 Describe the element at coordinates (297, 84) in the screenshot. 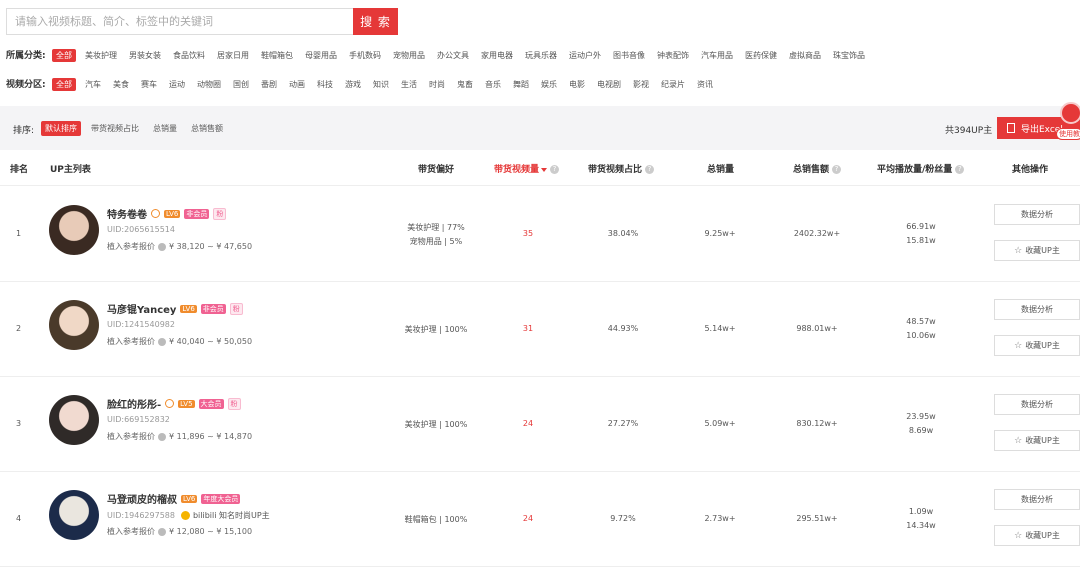

I see `video-zone-option: 动画` at that location.